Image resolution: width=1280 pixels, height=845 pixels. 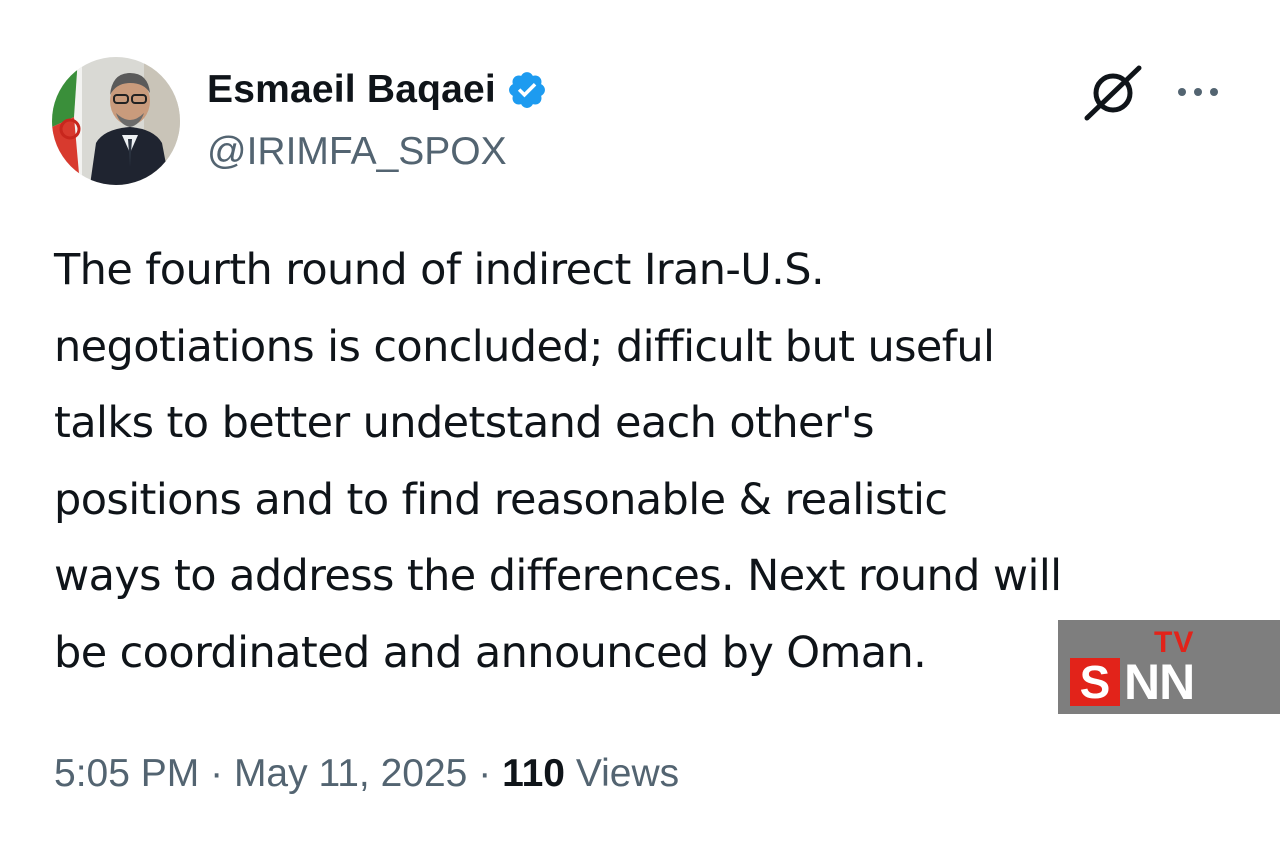 I want to click on tweet-meta: 5:05 PM · May 11, 2025 · 110 Views, so click(x=366, y=774).